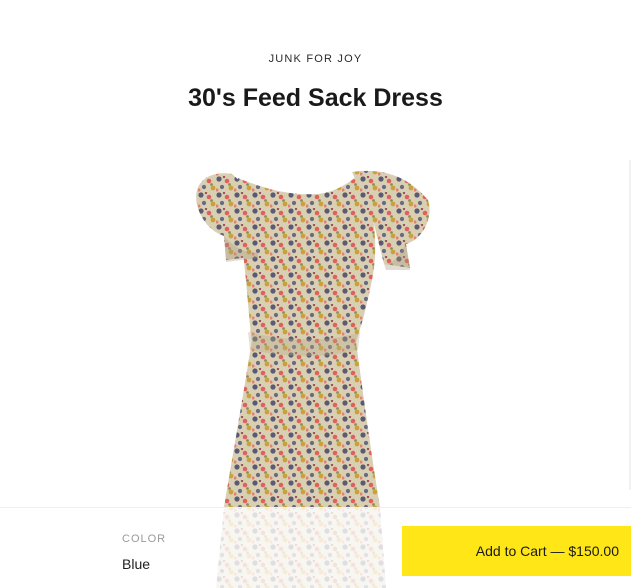  I want to click on color-value: Blue, so click(136, 564).